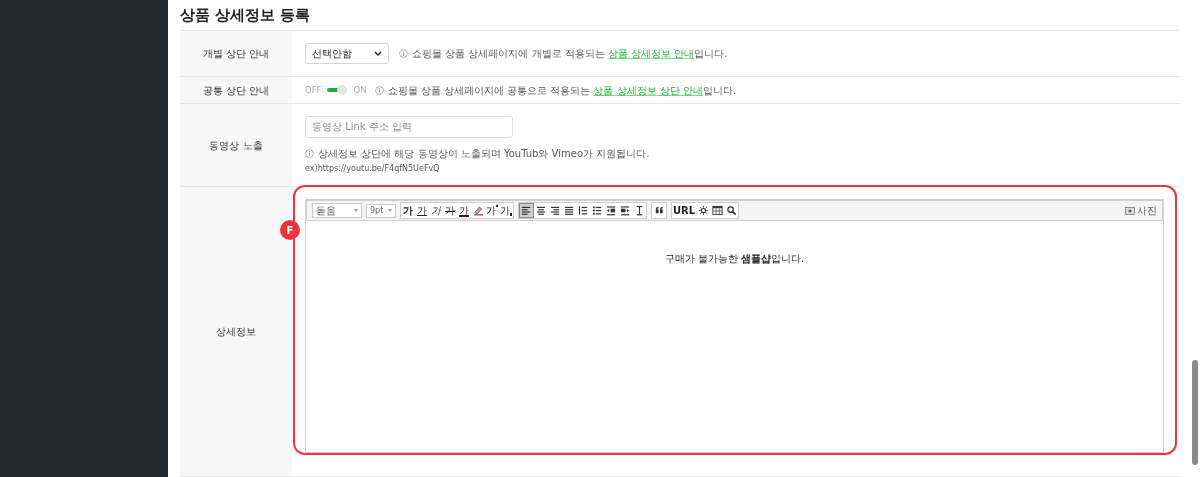 The height and width of the screenshot is (477, 1200). I want to click on justify-icon, so click(569, 210).